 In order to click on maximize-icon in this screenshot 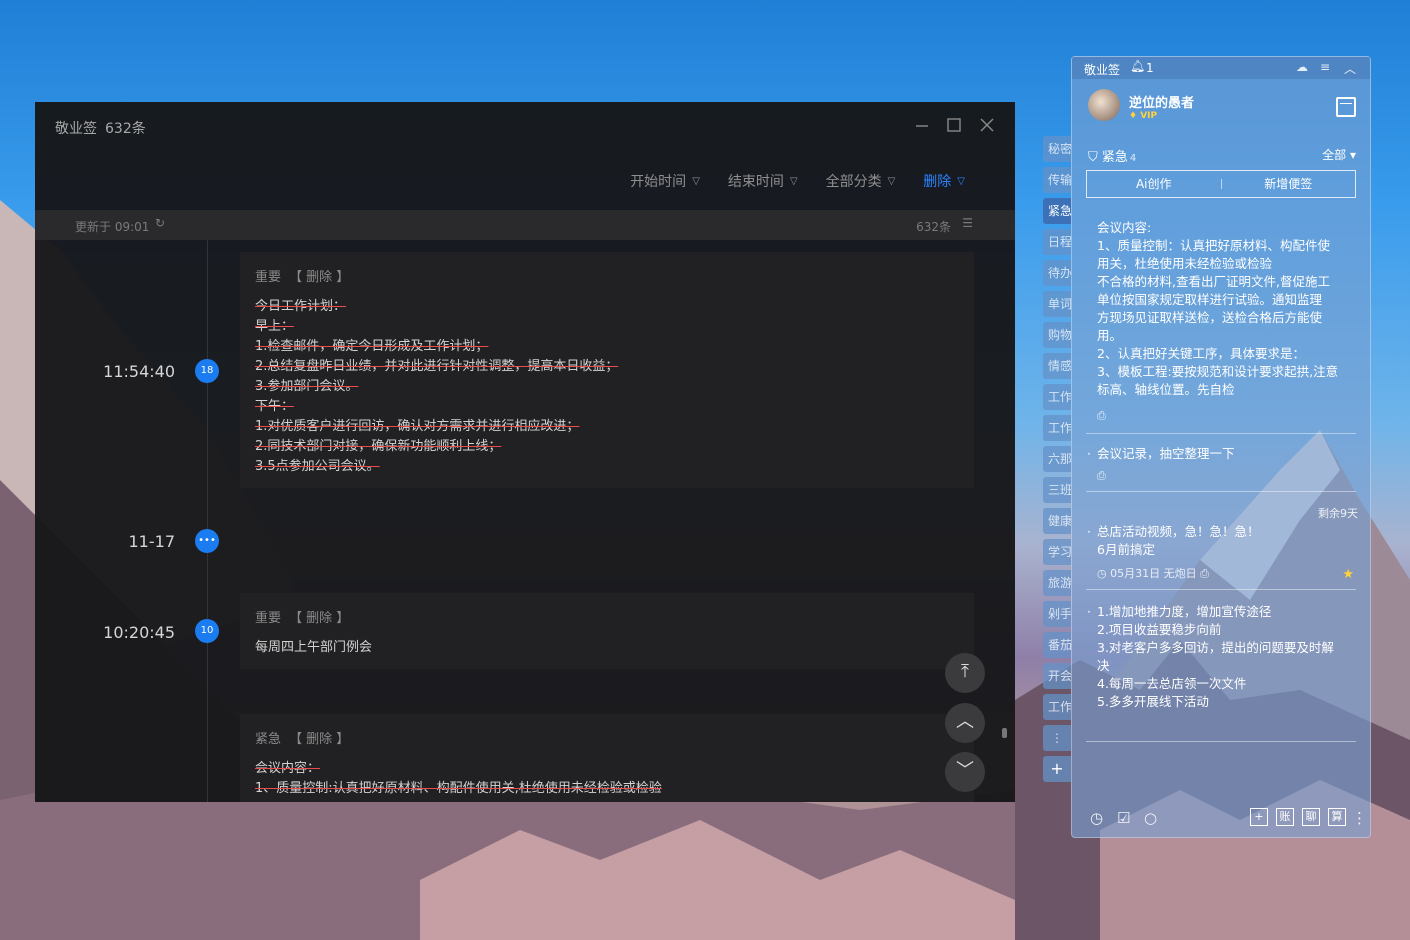, I will do `click(955, 126)`.